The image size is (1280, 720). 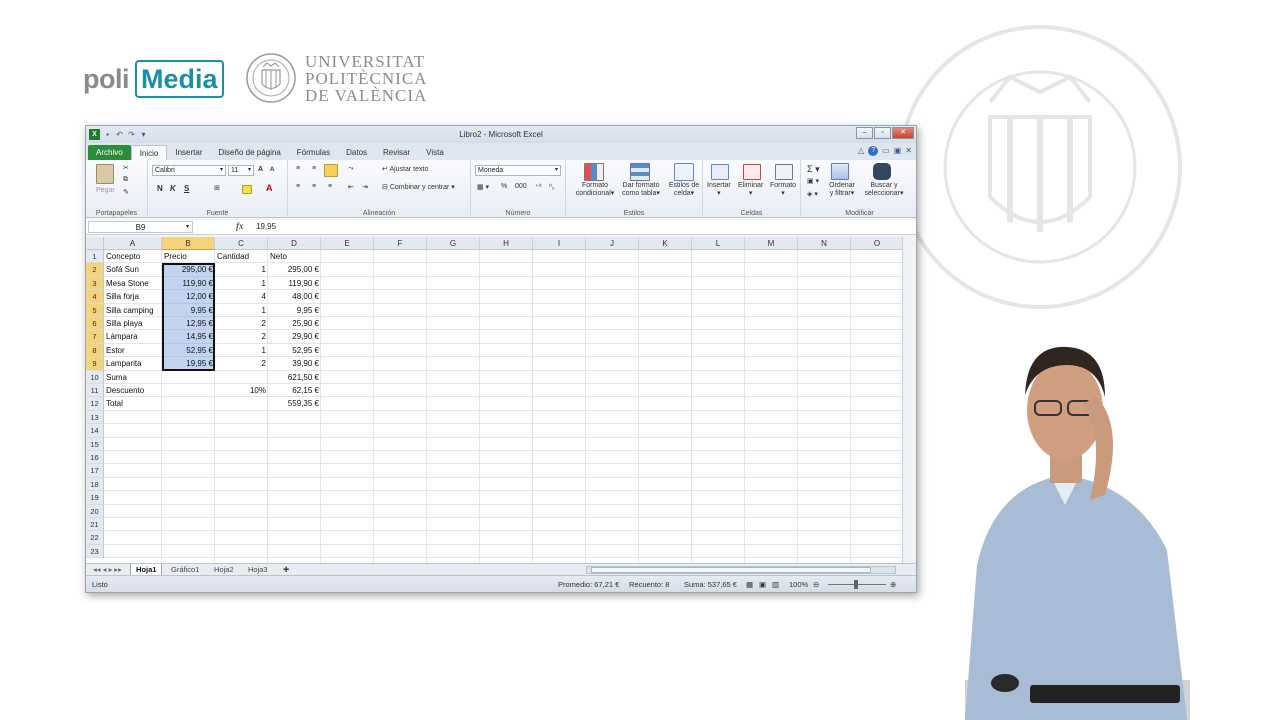 What do you see at coordinates (95, 498) in the screenshot?
I see `row-header: 19` at bounding box center [95, 498].